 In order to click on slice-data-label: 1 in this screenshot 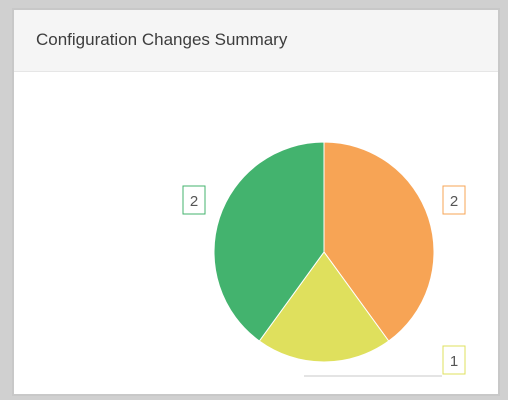, I will do `click(454, 360)`.